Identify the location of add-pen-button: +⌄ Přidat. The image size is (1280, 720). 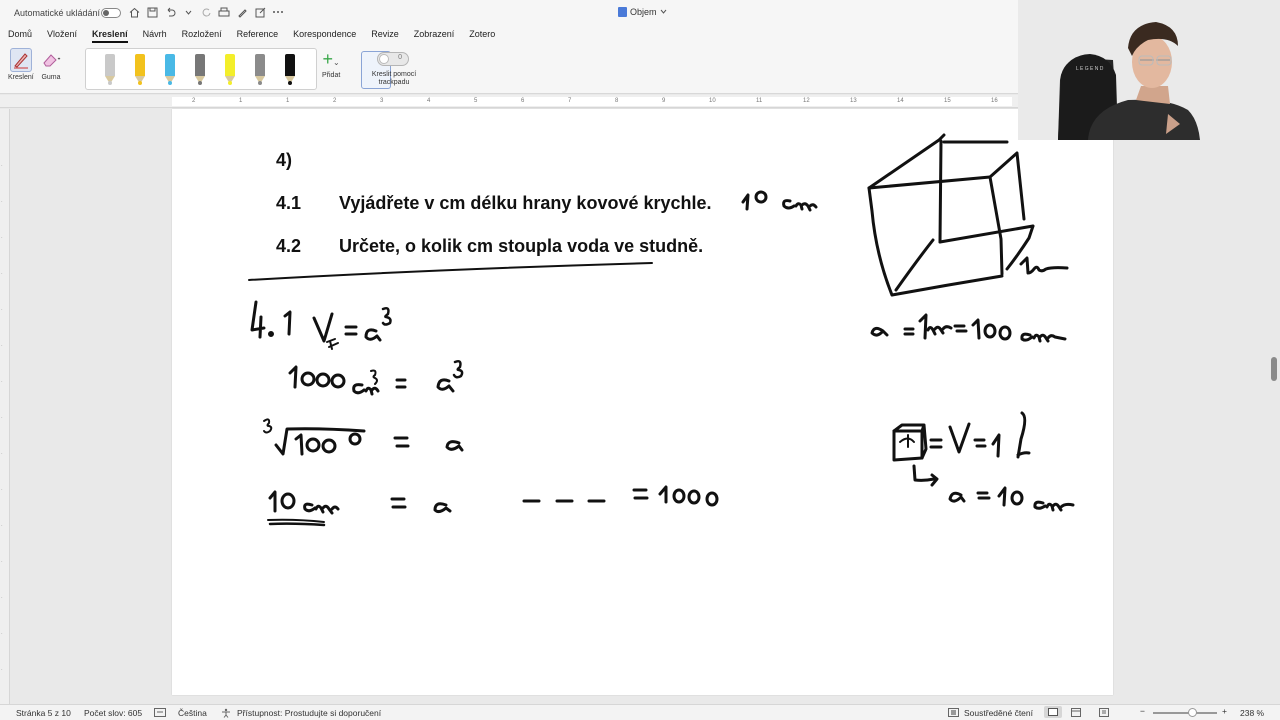
(331, 64).